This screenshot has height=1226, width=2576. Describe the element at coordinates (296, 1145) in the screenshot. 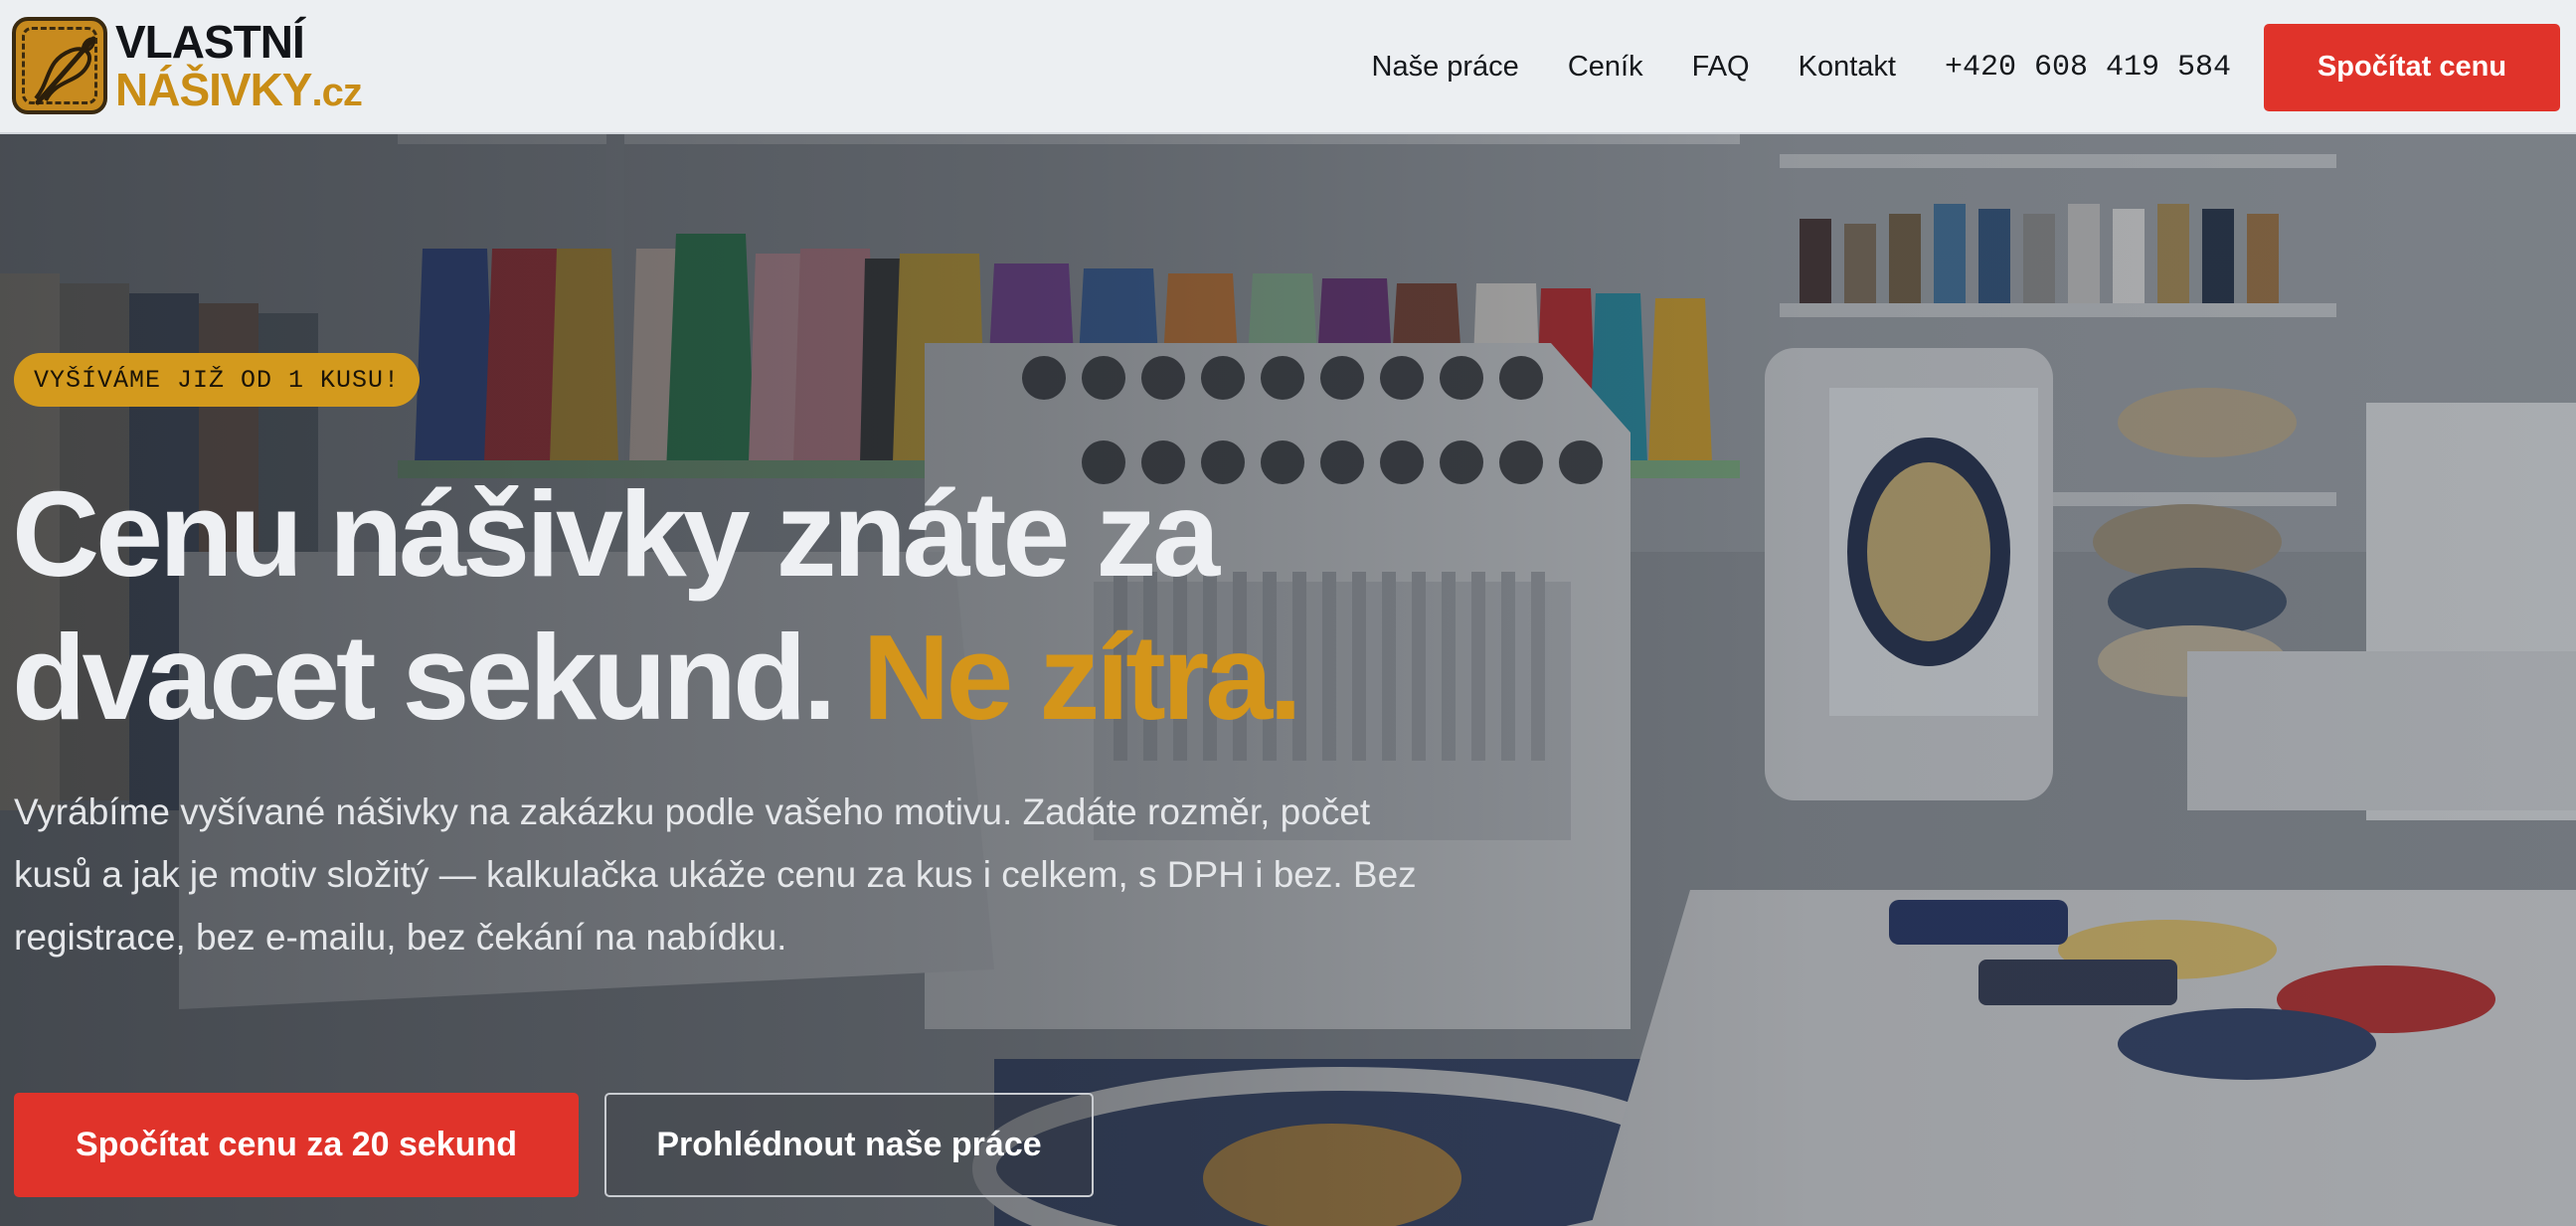

I see `calculate-price-button: Spočítat cenu za 20 sekund` at that location.